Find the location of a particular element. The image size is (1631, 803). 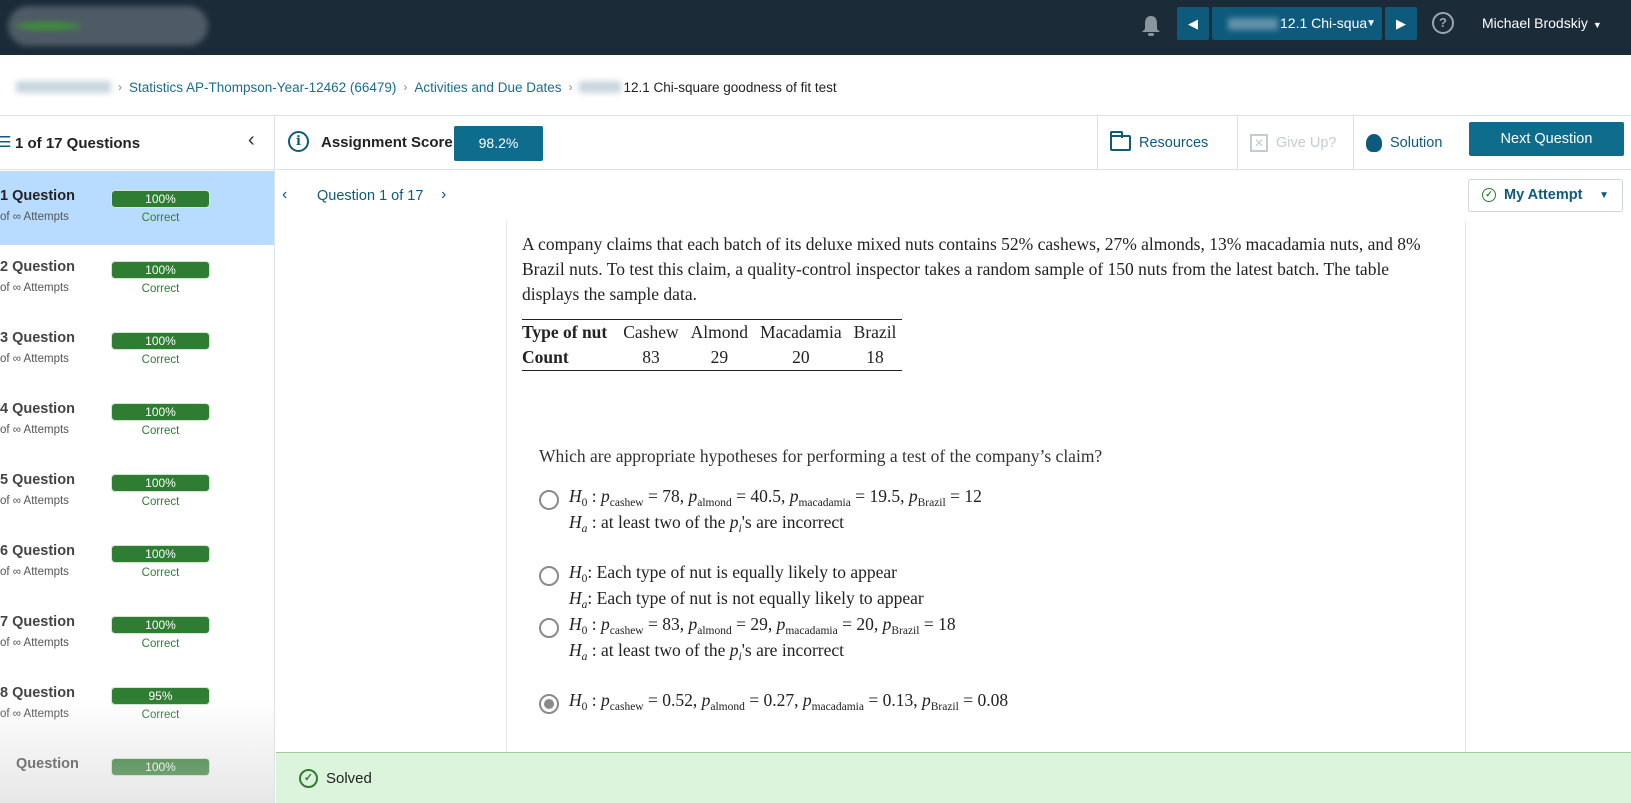

previous-assignment-button: ◀ is located at coordinates (1193, 23).